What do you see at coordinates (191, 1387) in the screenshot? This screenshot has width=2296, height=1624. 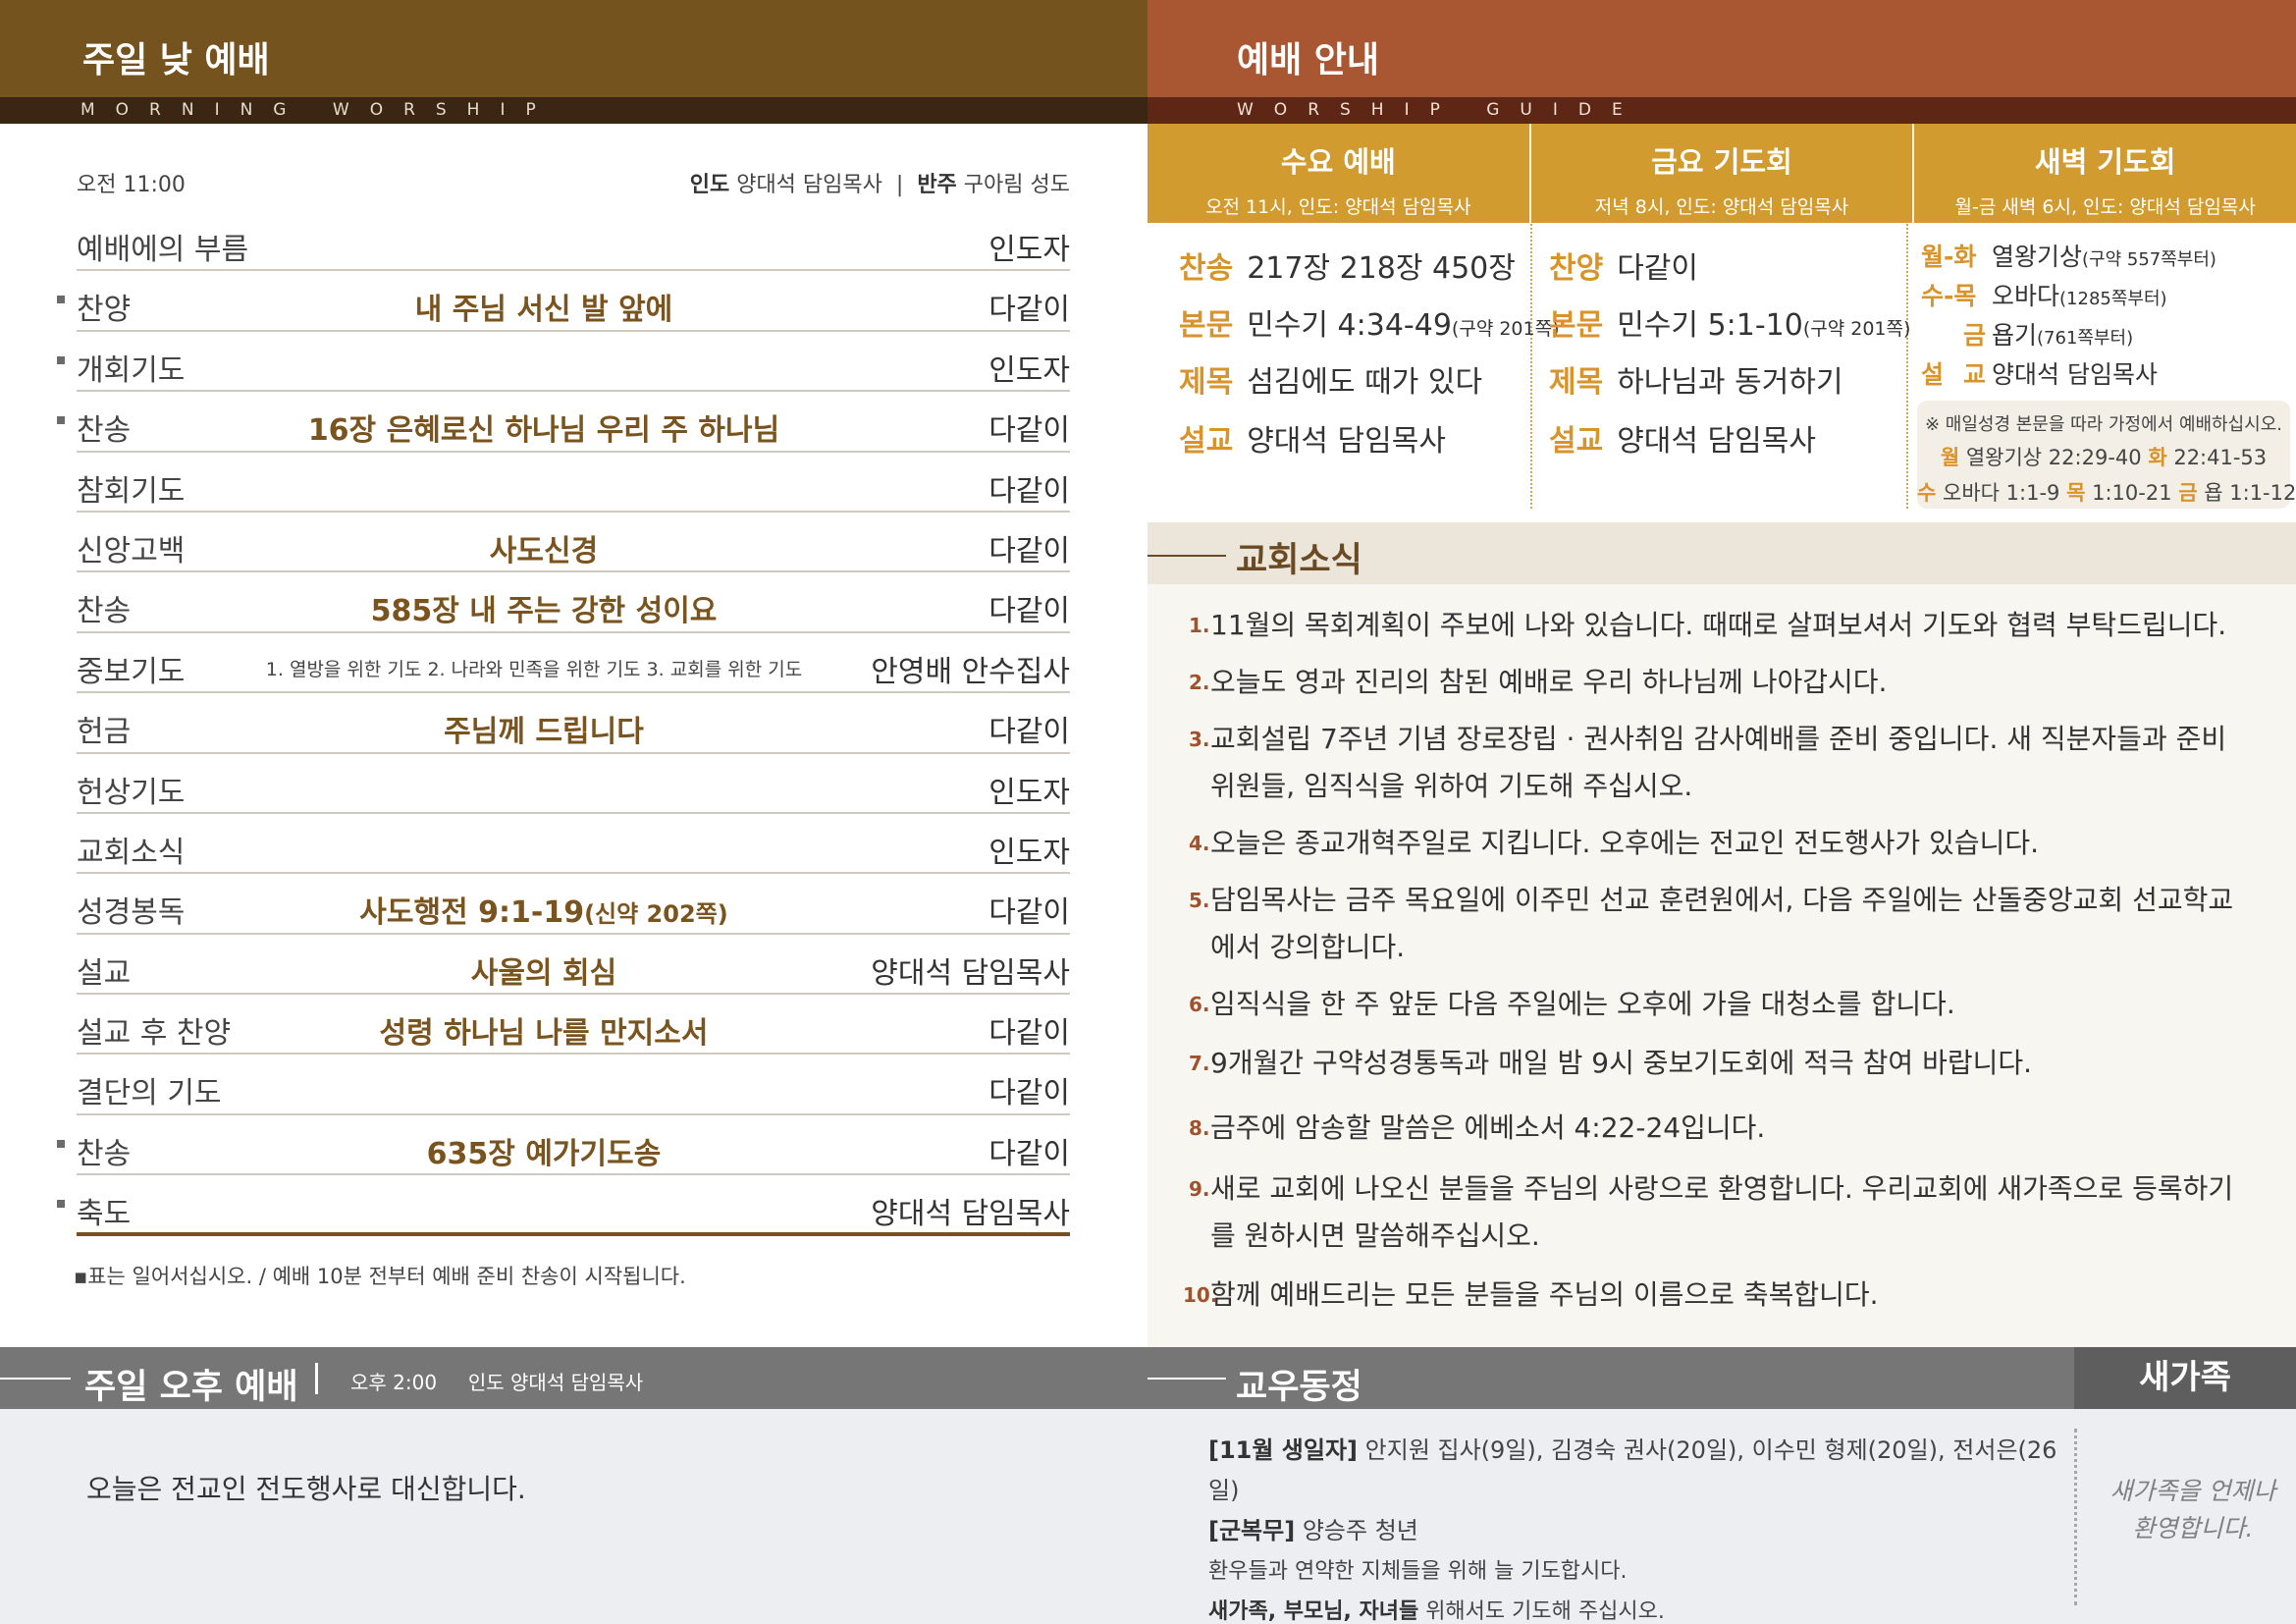 I see `afternoon-title: 주일 오후 예배` at bounding box center [191, 1387].